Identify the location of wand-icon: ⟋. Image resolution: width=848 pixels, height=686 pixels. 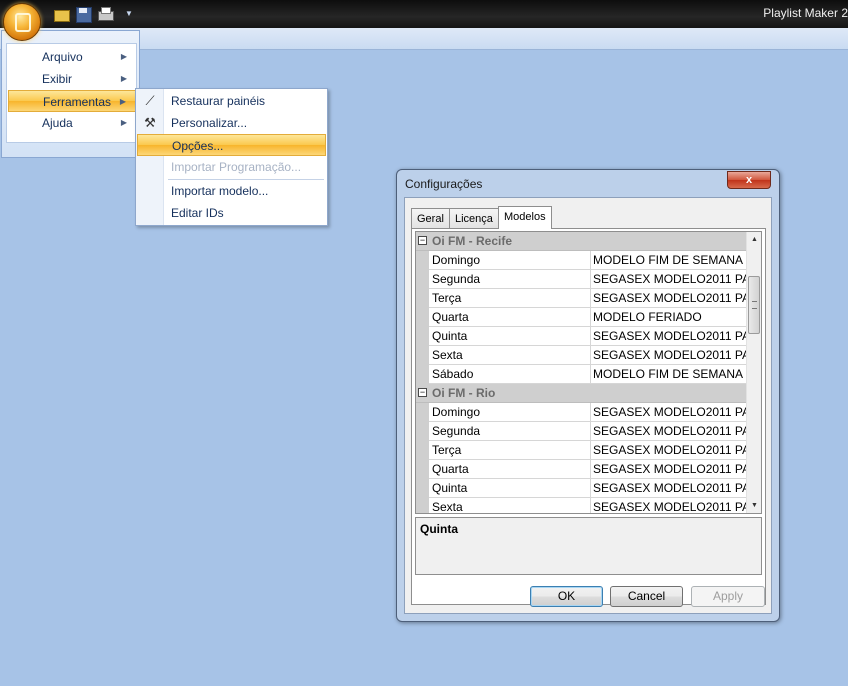
(150, 100).